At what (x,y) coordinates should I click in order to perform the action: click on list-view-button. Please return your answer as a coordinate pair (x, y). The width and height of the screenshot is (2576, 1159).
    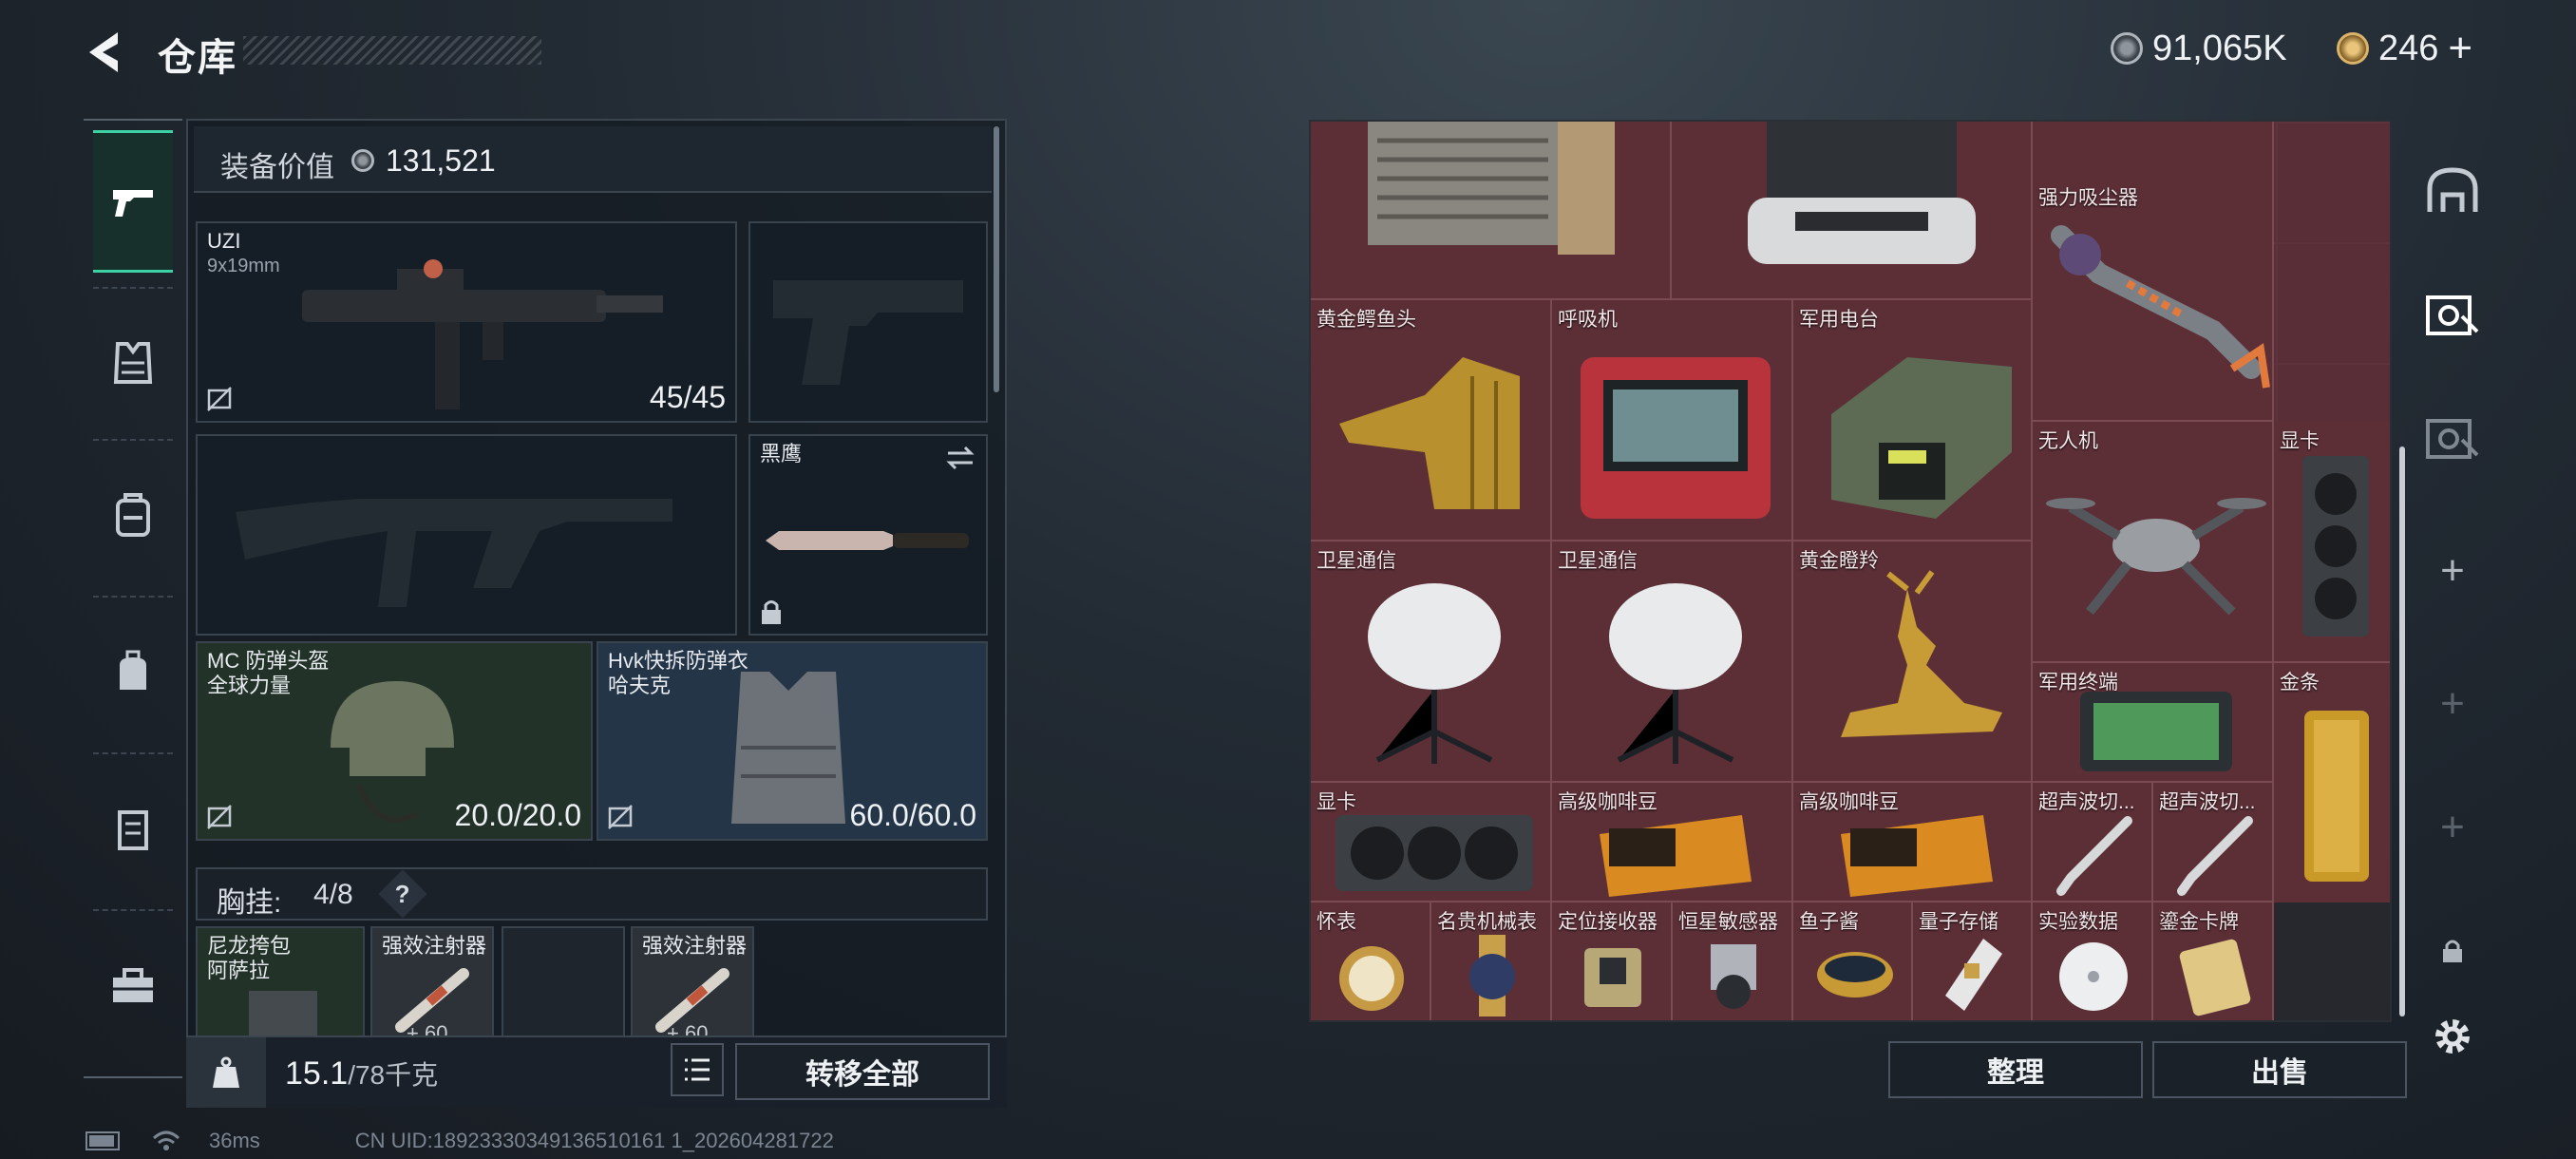
    Looking at the image, I should click on (697, 1069).